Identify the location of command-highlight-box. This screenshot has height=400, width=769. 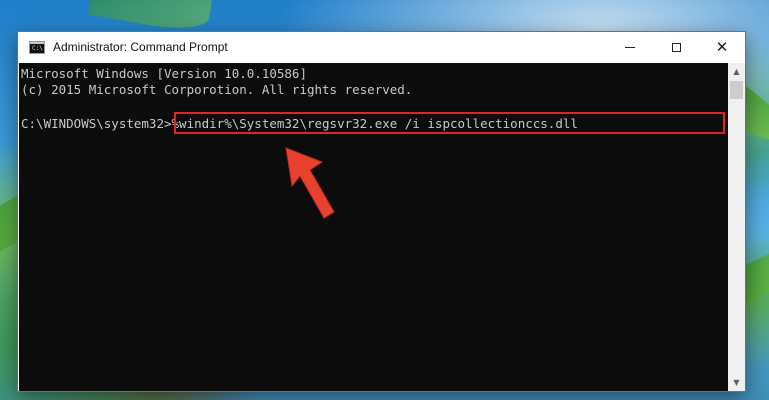
(449, 123).